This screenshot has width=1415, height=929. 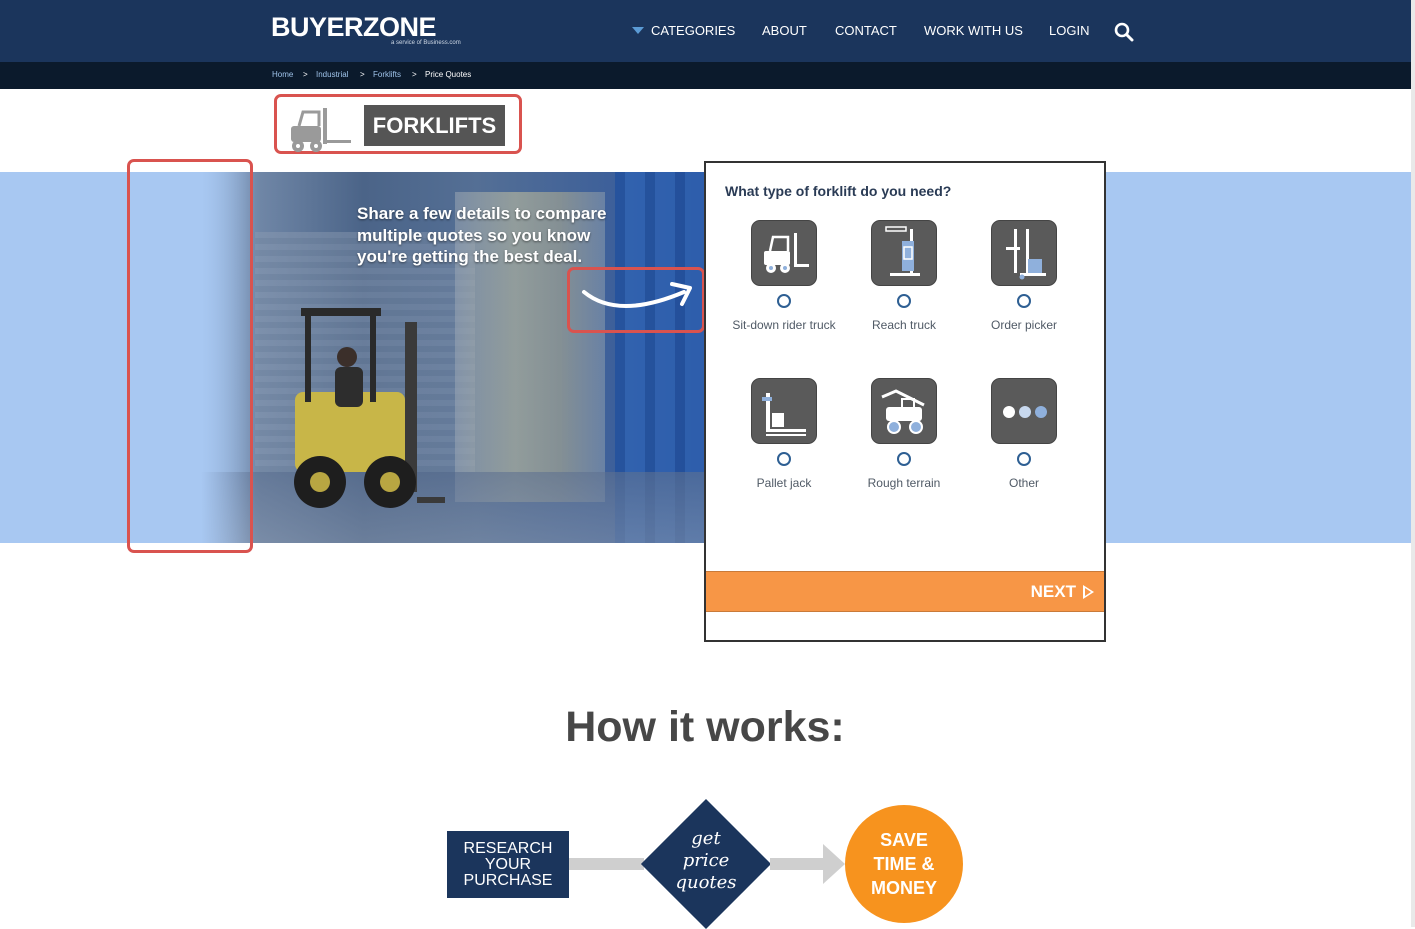 What do you see at coordinates (706, 838) in the screenshot?
I see `step-text: get` at bounding box center [706, 838].